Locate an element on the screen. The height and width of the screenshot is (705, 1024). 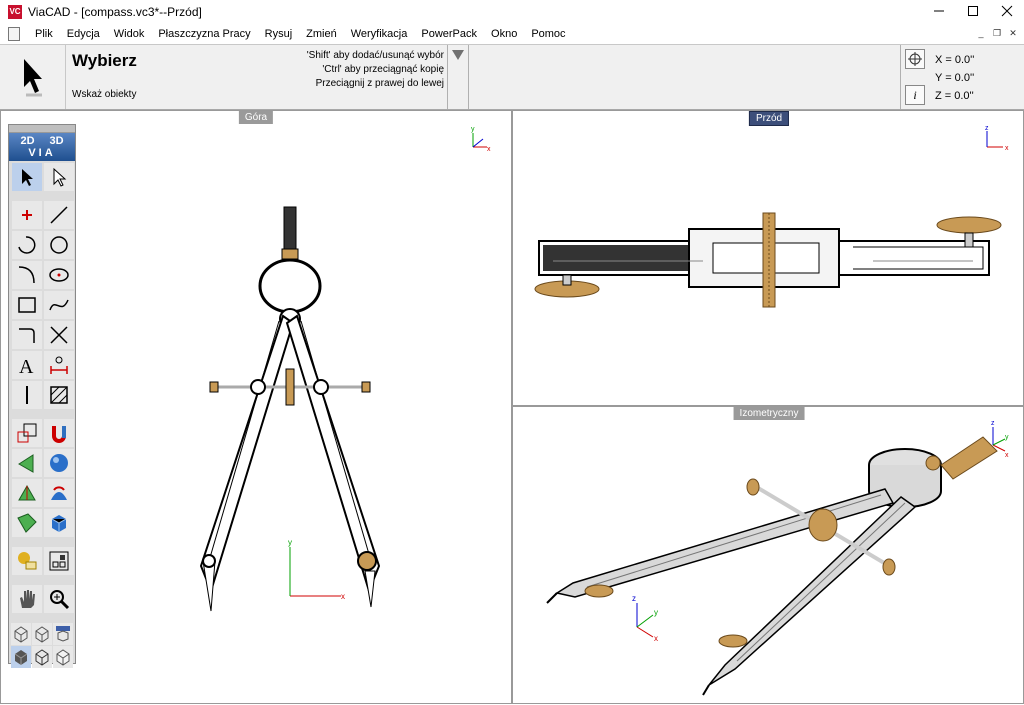
magnet-icon is located at coordinates (59, 434).